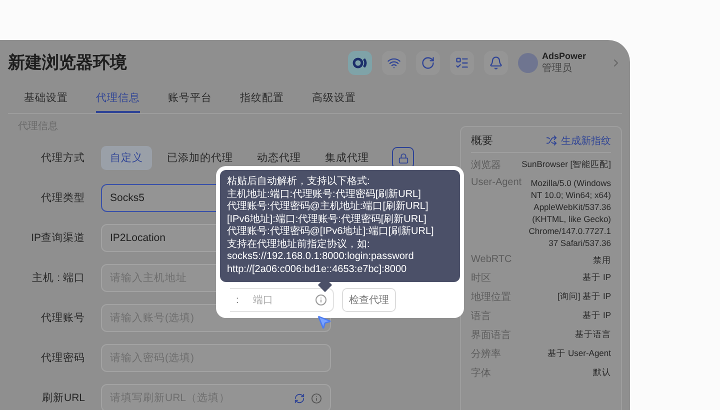 The width and height of the screenshot is (720, 410). Describe the element at coordinates (482, 141) in the screenshot. I see `card-title: 概要` at that location.